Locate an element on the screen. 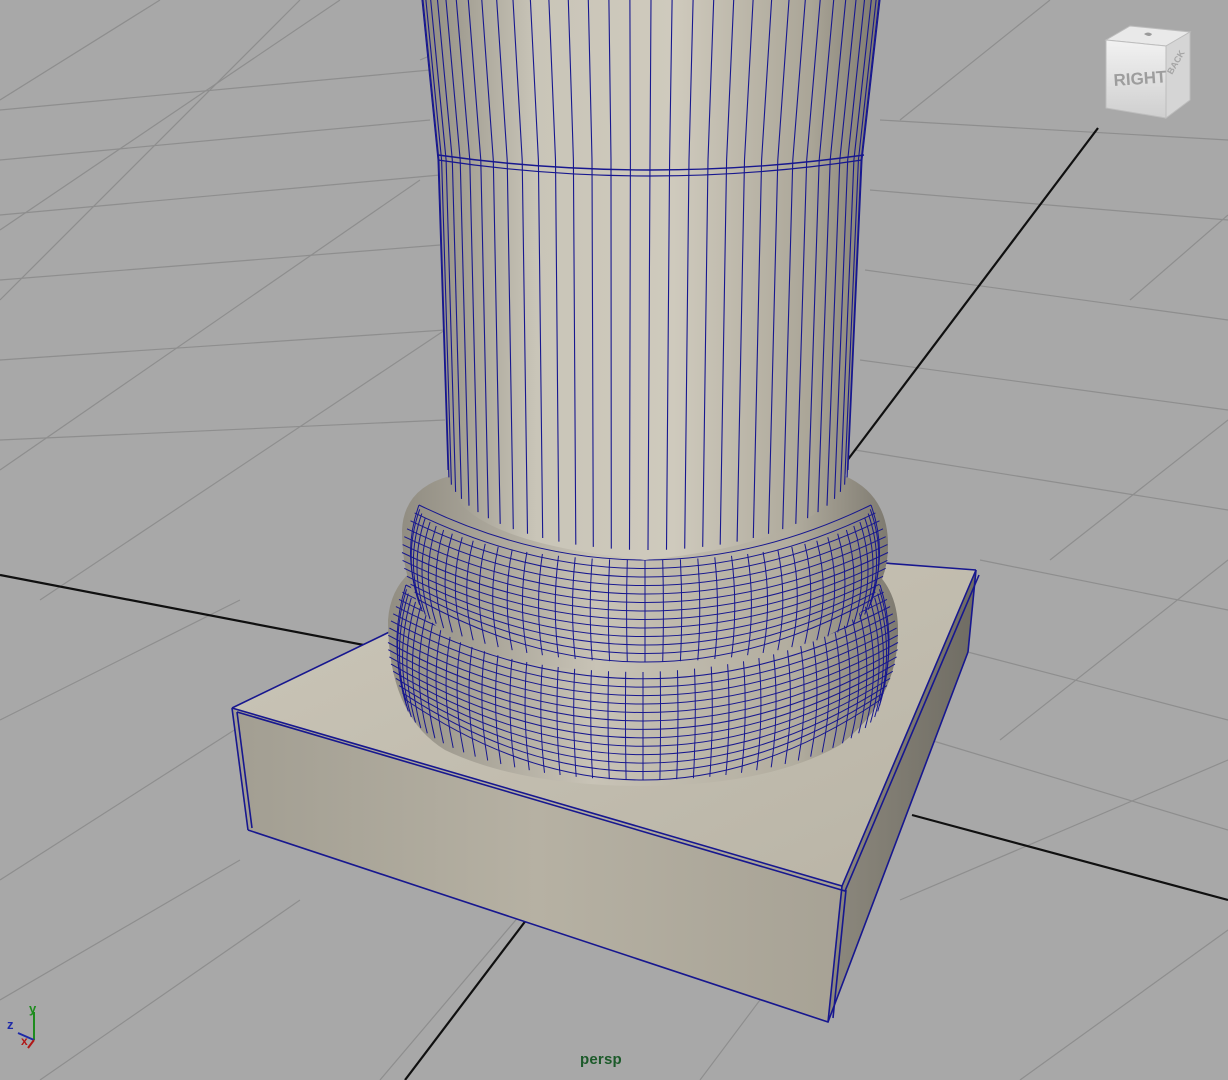 The image size is (1228, 1080). view-cube-icon: RIGHT BACK is located at coordinates (1150, 70).